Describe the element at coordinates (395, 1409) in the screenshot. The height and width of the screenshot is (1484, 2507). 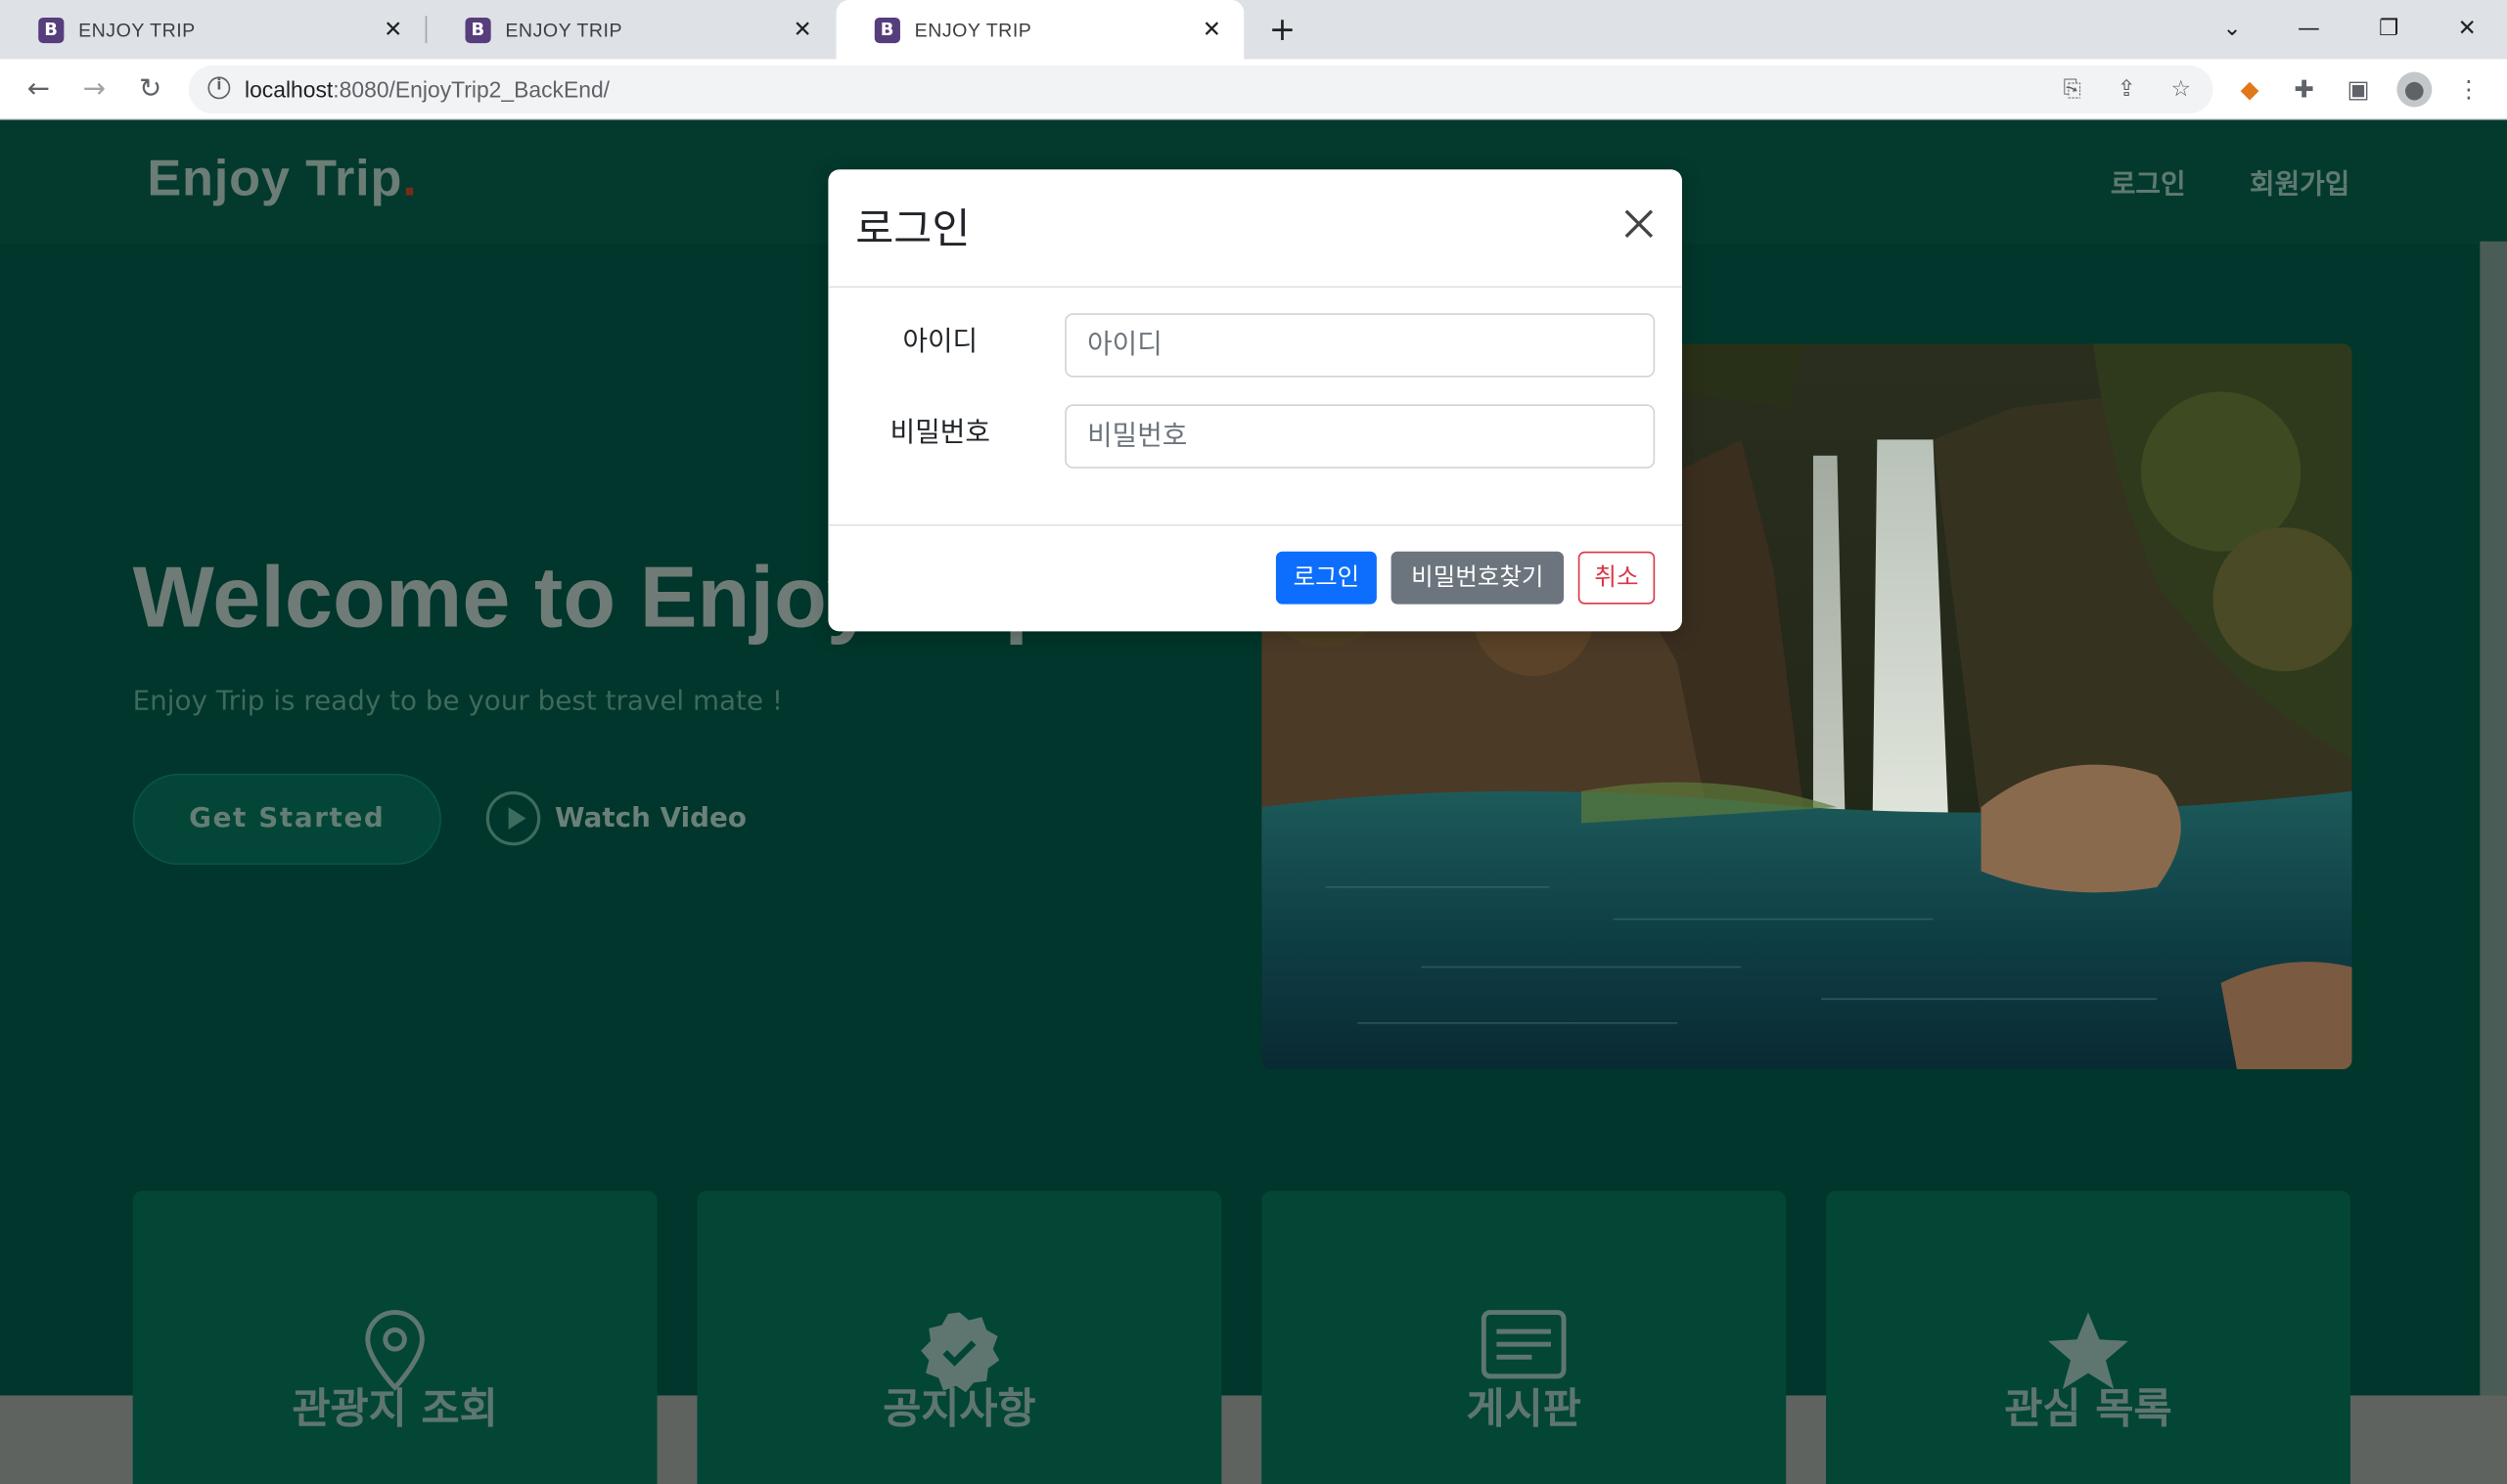
I see `card-label: 관광지 조회` at that location.